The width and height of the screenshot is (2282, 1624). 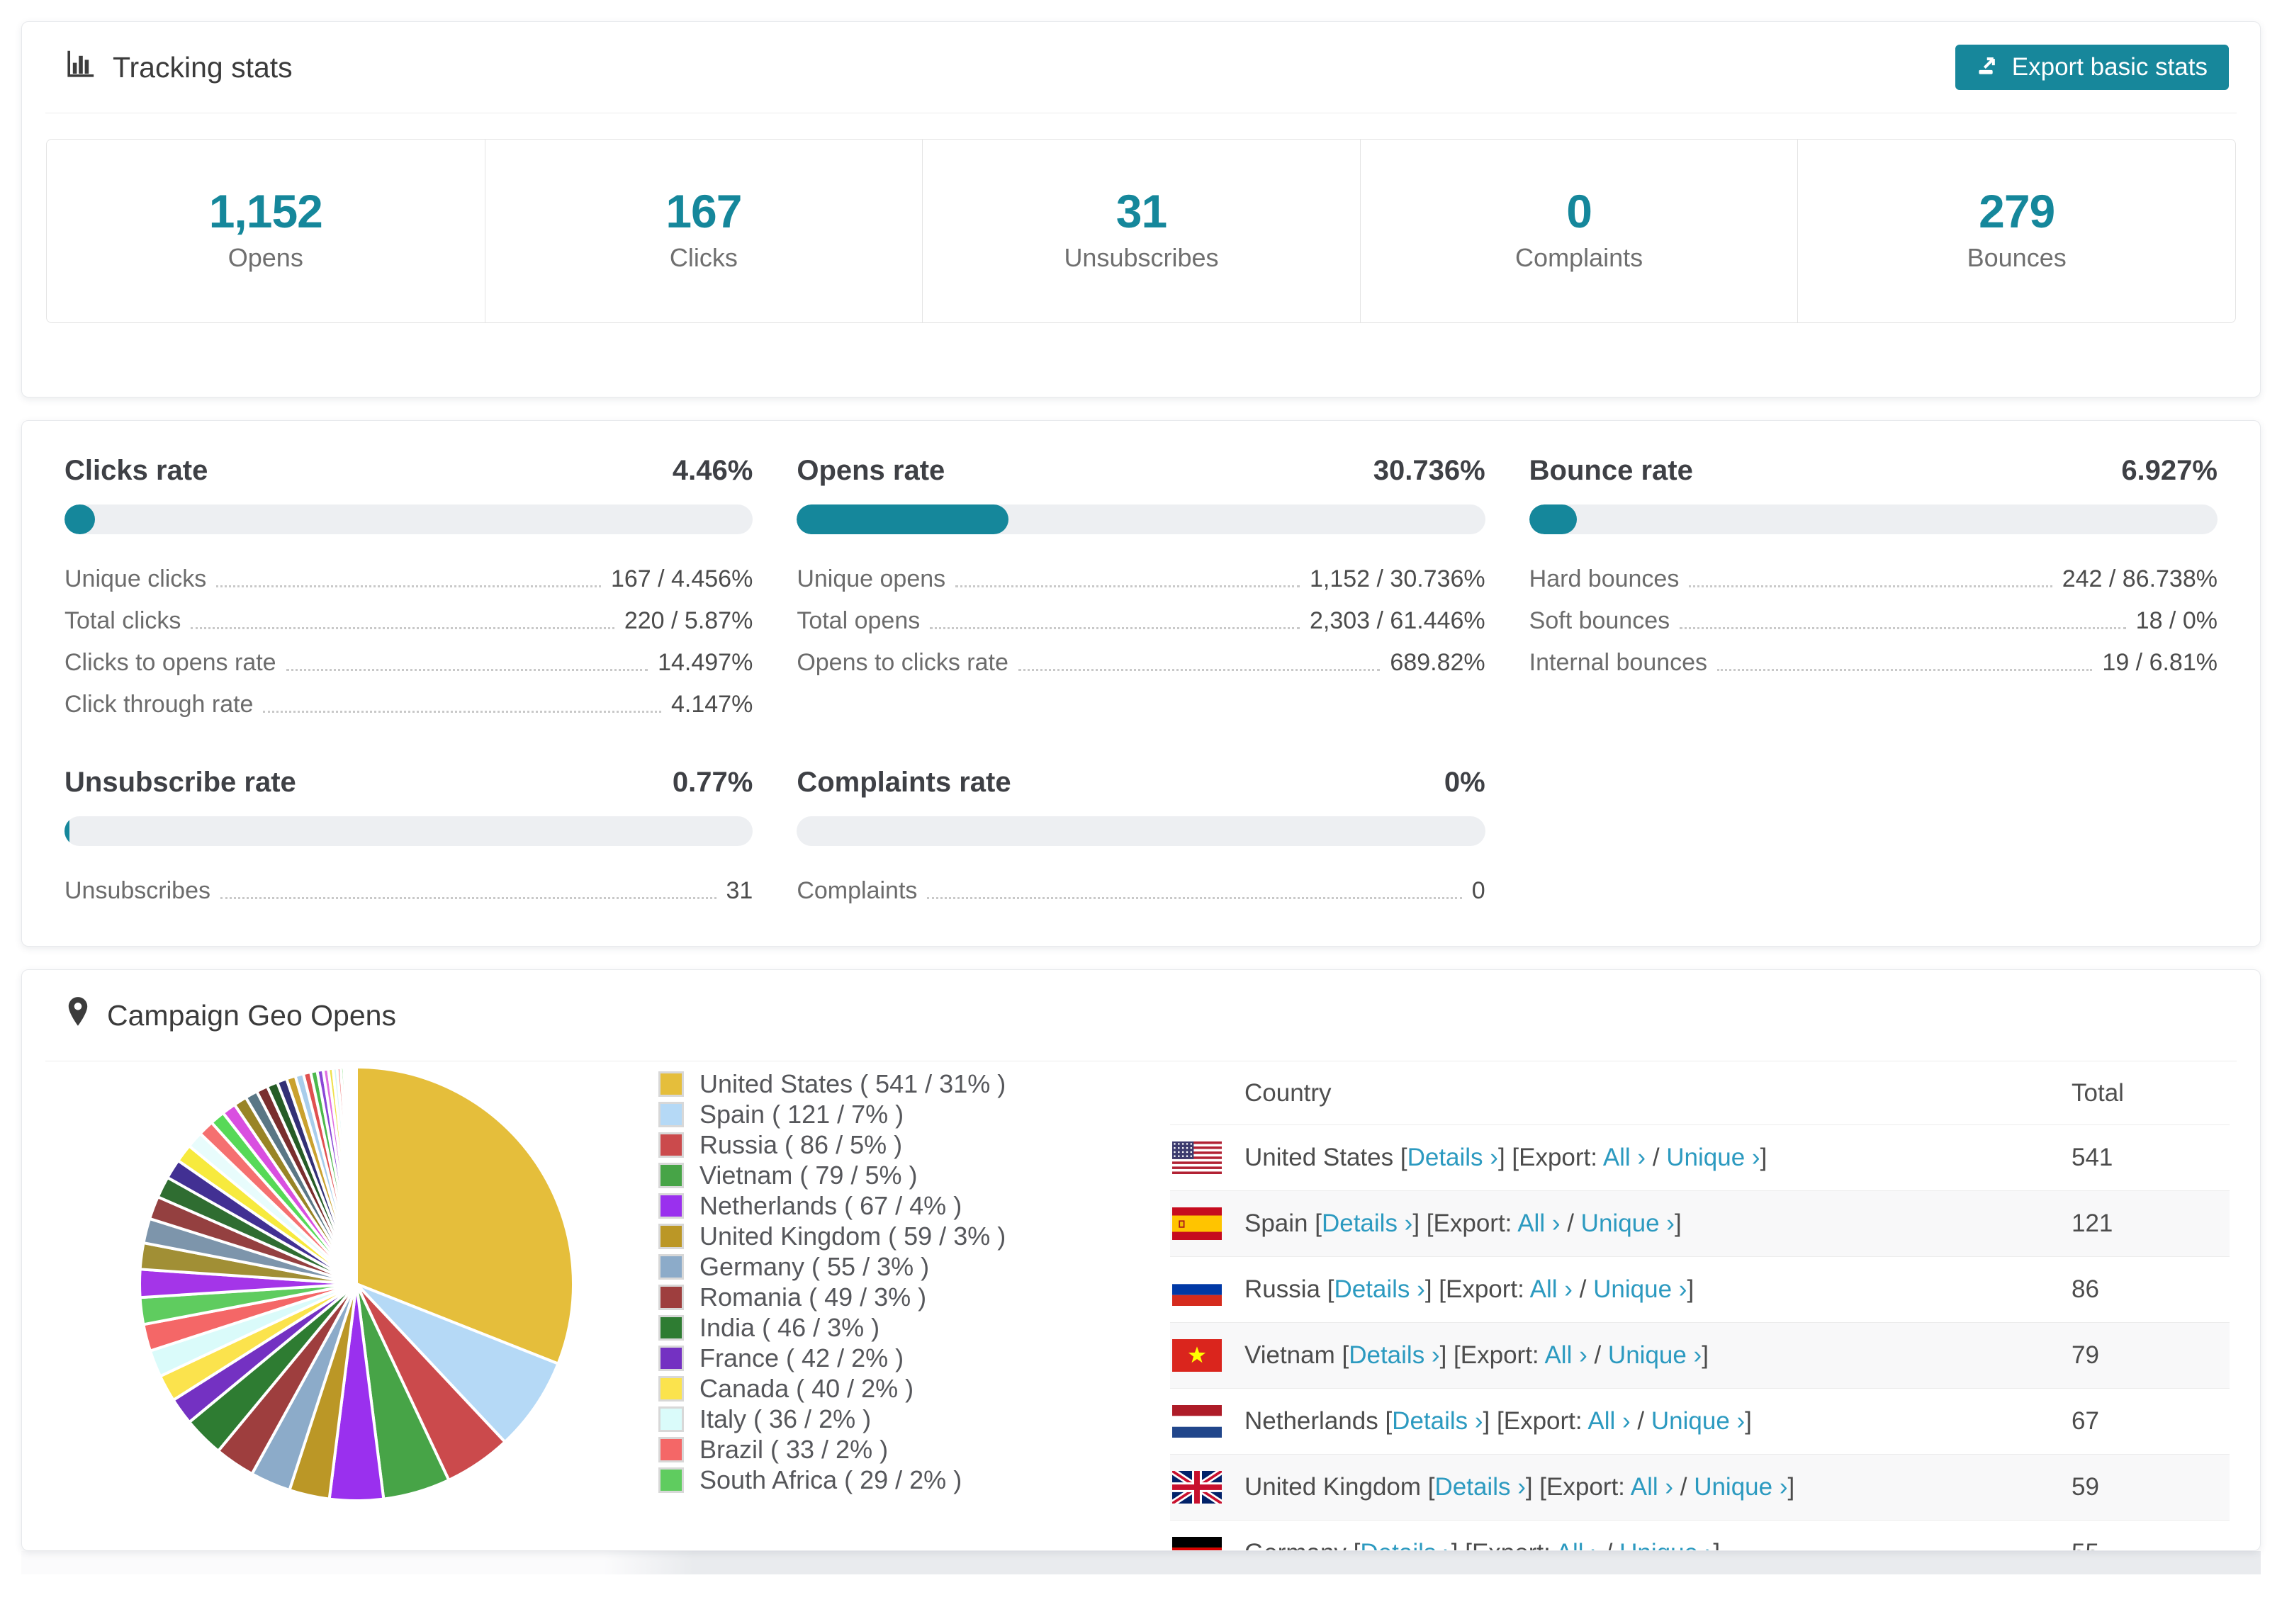 I want to click on total-cell-united-states: 541, so click(x=2092, y=1157).